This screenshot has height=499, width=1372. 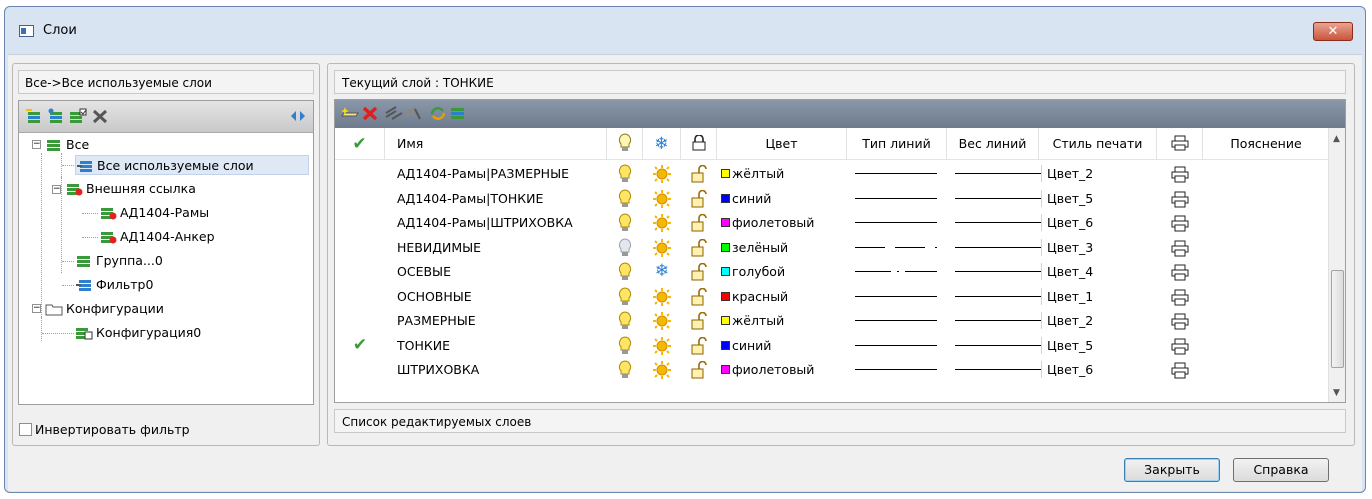 I want to click on expander-all: −, so click(x=36, y=144).